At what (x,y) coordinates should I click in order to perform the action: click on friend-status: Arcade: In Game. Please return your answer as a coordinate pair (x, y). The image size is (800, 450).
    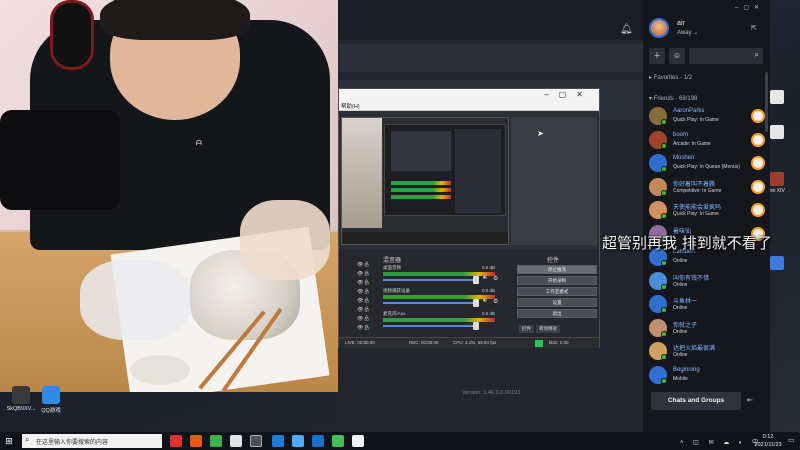
    Looking at the image, I should click on (692, 143).